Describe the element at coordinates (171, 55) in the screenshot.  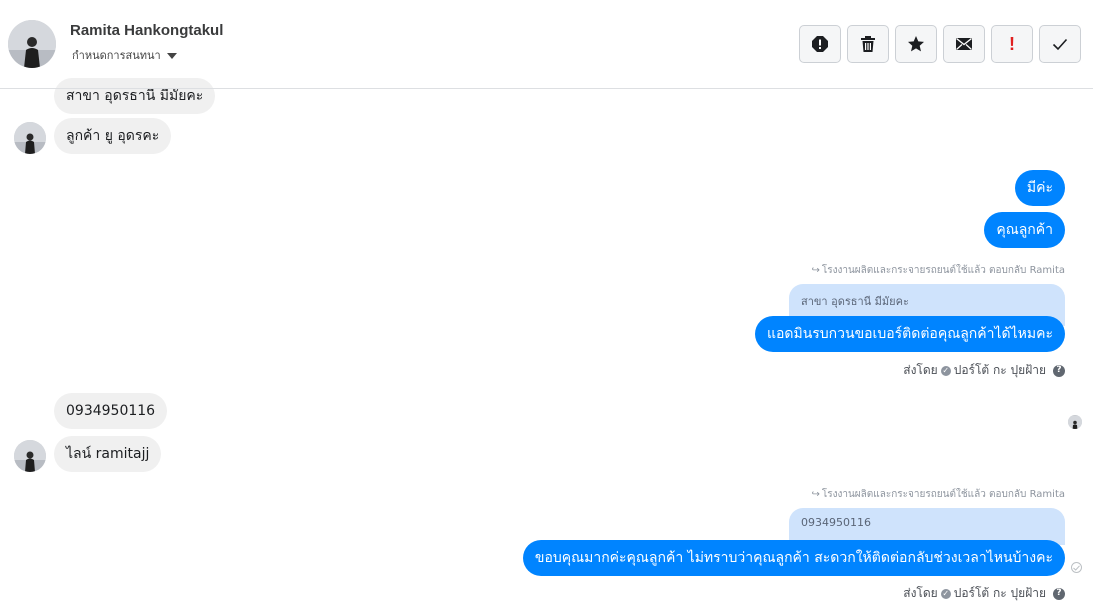
I see `chevron-down-icon` at that location.